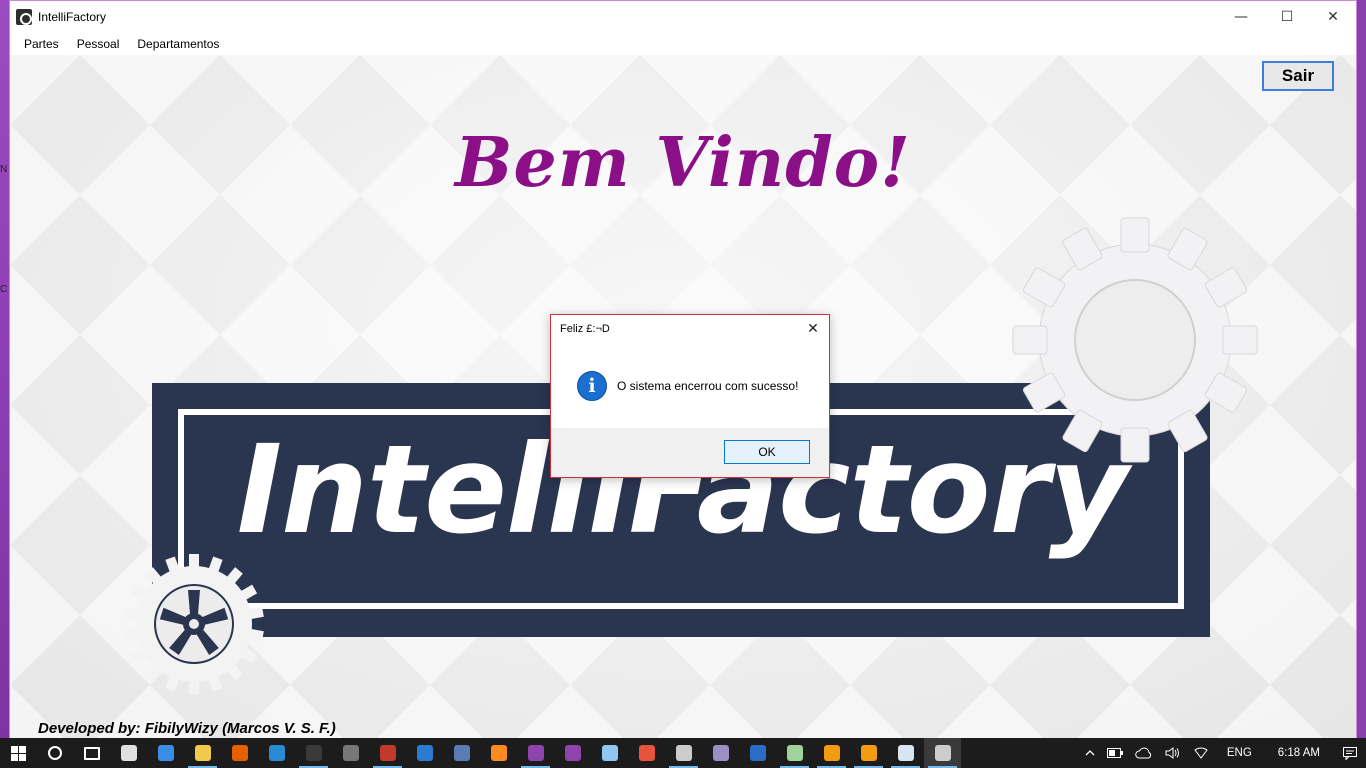 Image resolution: width=1366 pixels, height=768 pixels. I want to click on edge-icon, so click(165, 753).